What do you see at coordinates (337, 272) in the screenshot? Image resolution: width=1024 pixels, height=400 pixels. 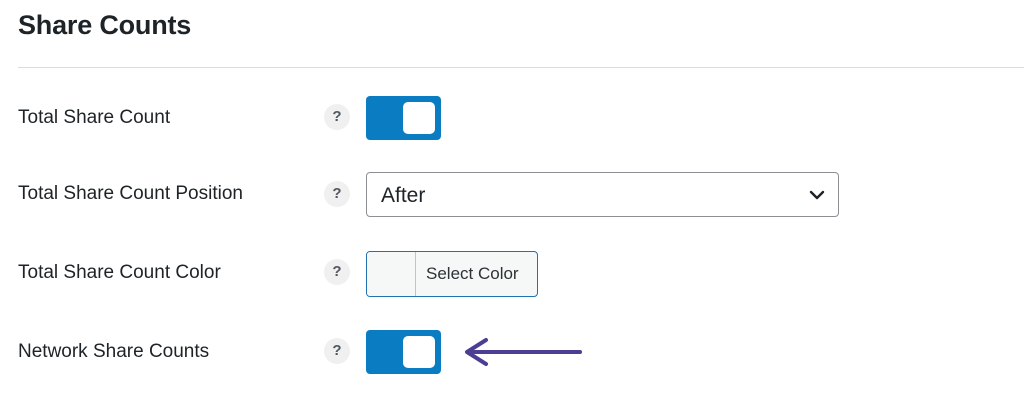 I see `total-share-count-color-help-icon: ?` at bounding box center [337, 272].